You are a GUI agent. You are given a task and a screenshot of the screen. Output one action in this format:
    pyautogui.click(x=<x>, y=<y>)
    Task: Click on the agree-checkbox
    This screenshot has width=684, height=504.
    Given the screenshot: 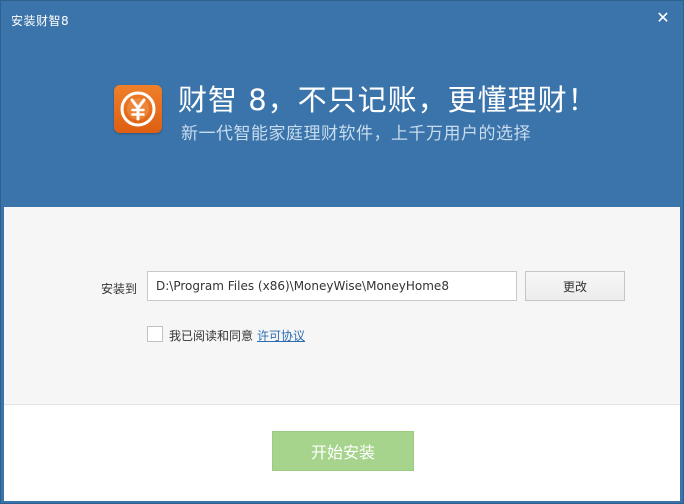 What is the action you would take?
    pyautogui.click(x=155, y=334)
    